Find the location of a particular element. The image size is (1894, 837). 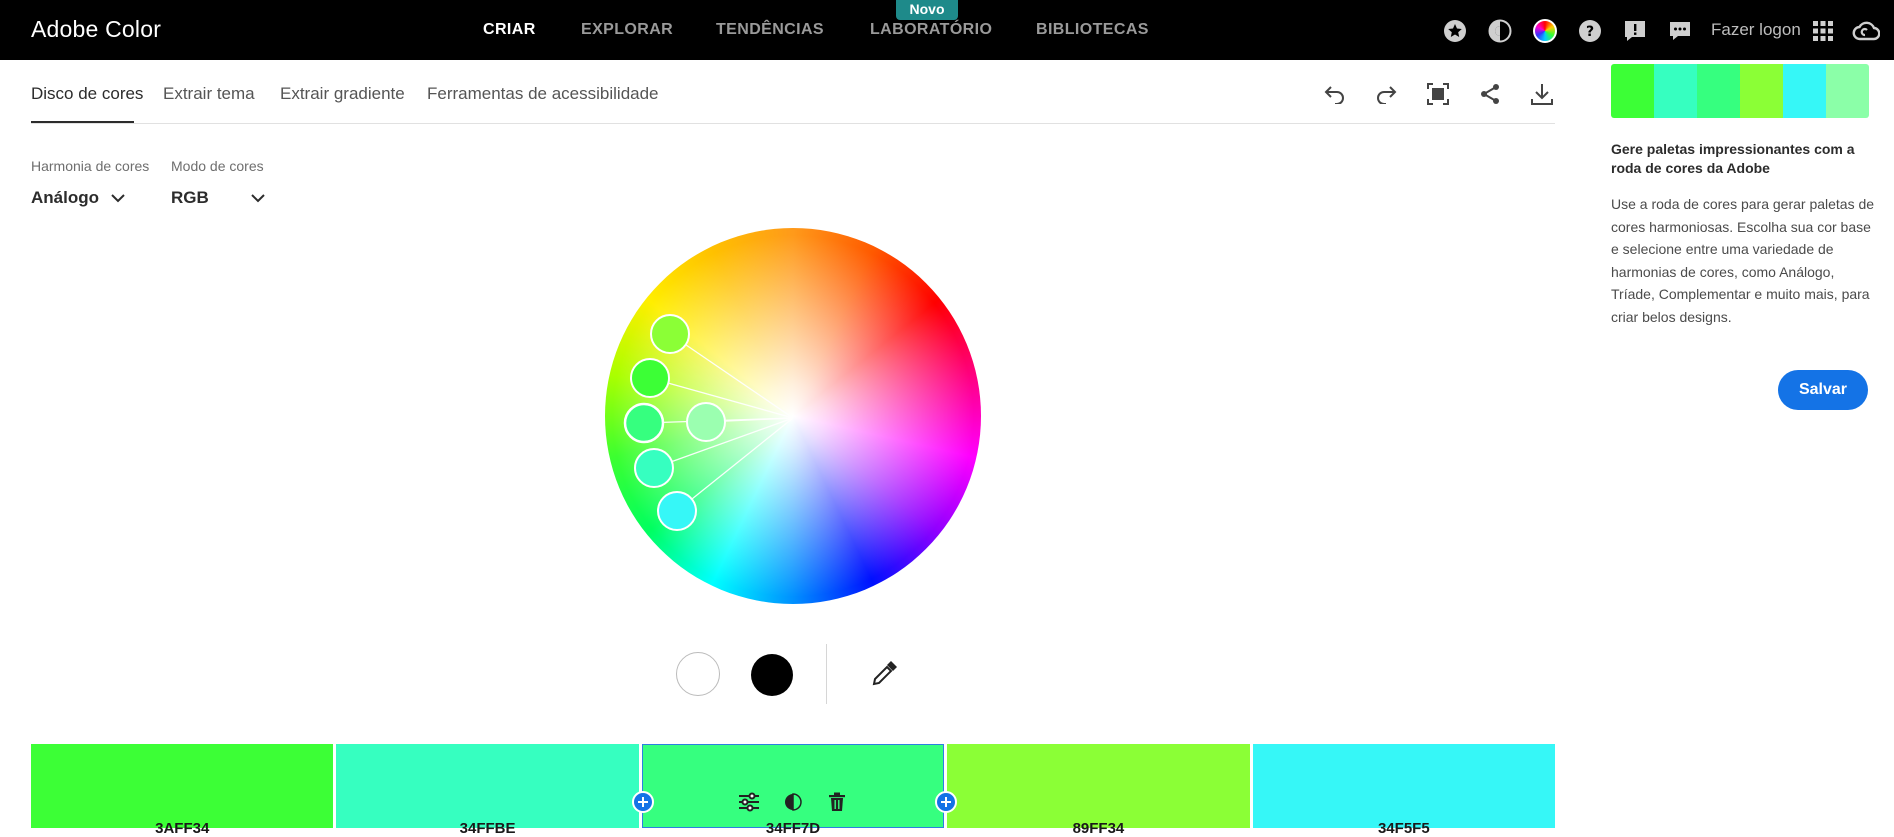

black-swatch-button is located at coordinates (772, 675).